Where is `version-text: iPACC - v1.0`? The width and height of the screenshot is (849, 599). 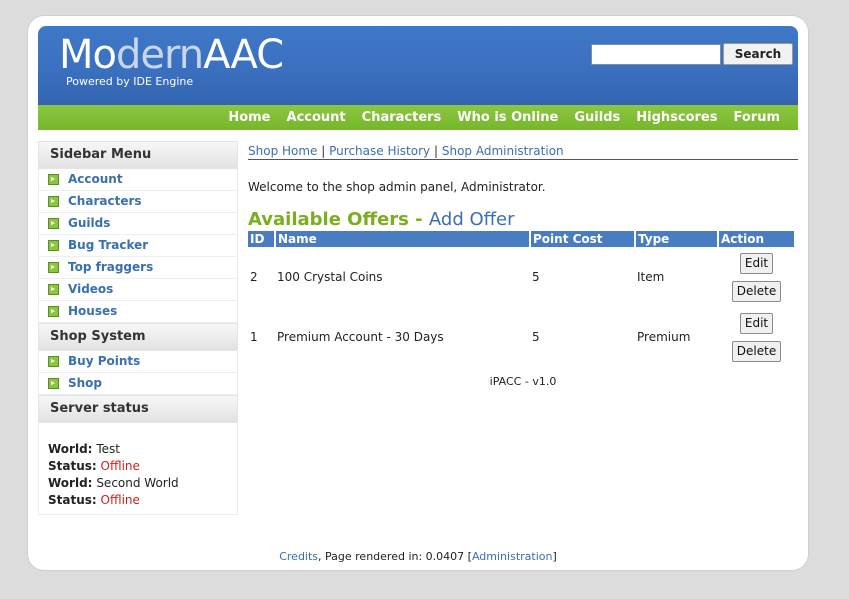 version-text: iPACC - v1.0 is located at coordinates (523, 381).